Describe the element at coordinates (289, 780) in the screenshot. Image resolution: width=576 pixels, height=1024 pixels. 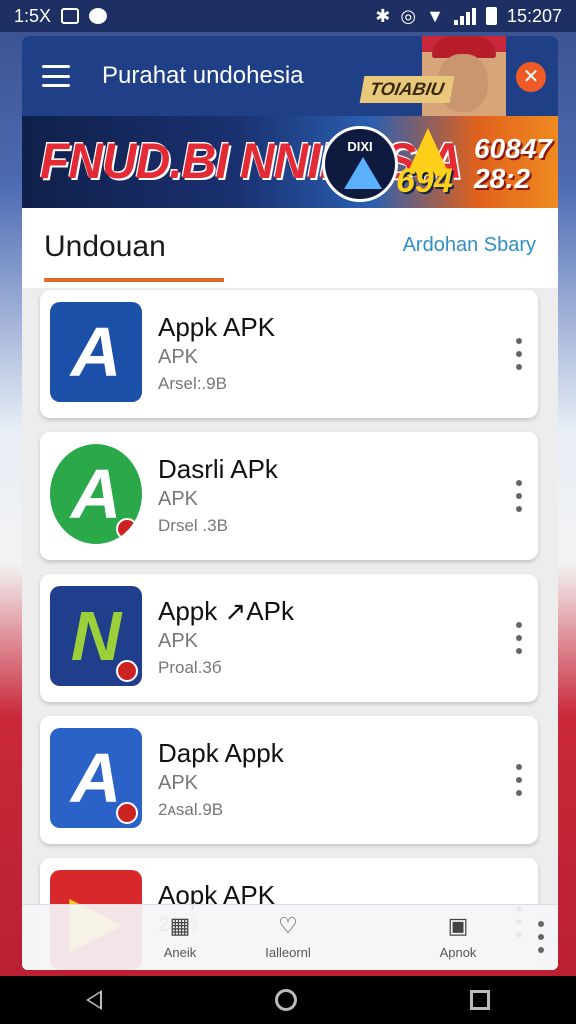
I see `list-item: A Dapk Appk APK 2ᴀsal.9B` at that location.